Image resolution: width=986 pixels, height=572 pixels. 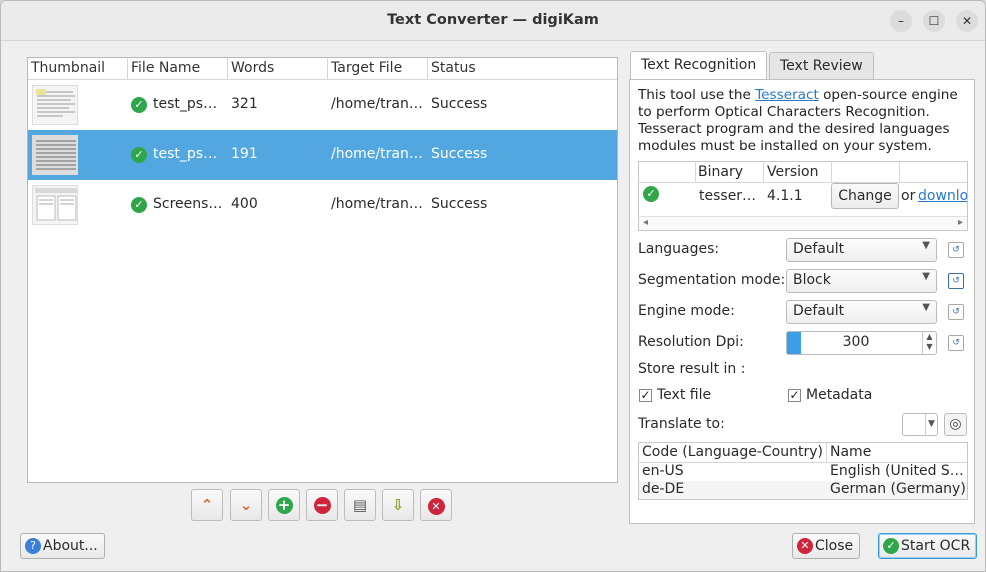 I want to click on load-items-button: ▤, so click(x=360, y=505).